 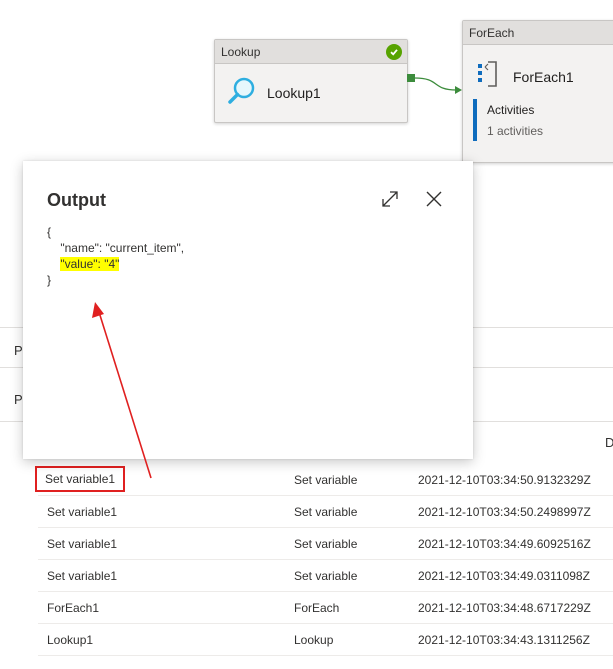 I want to click on json-name-line: "name": "current_item",, so click(x=116, y=248).